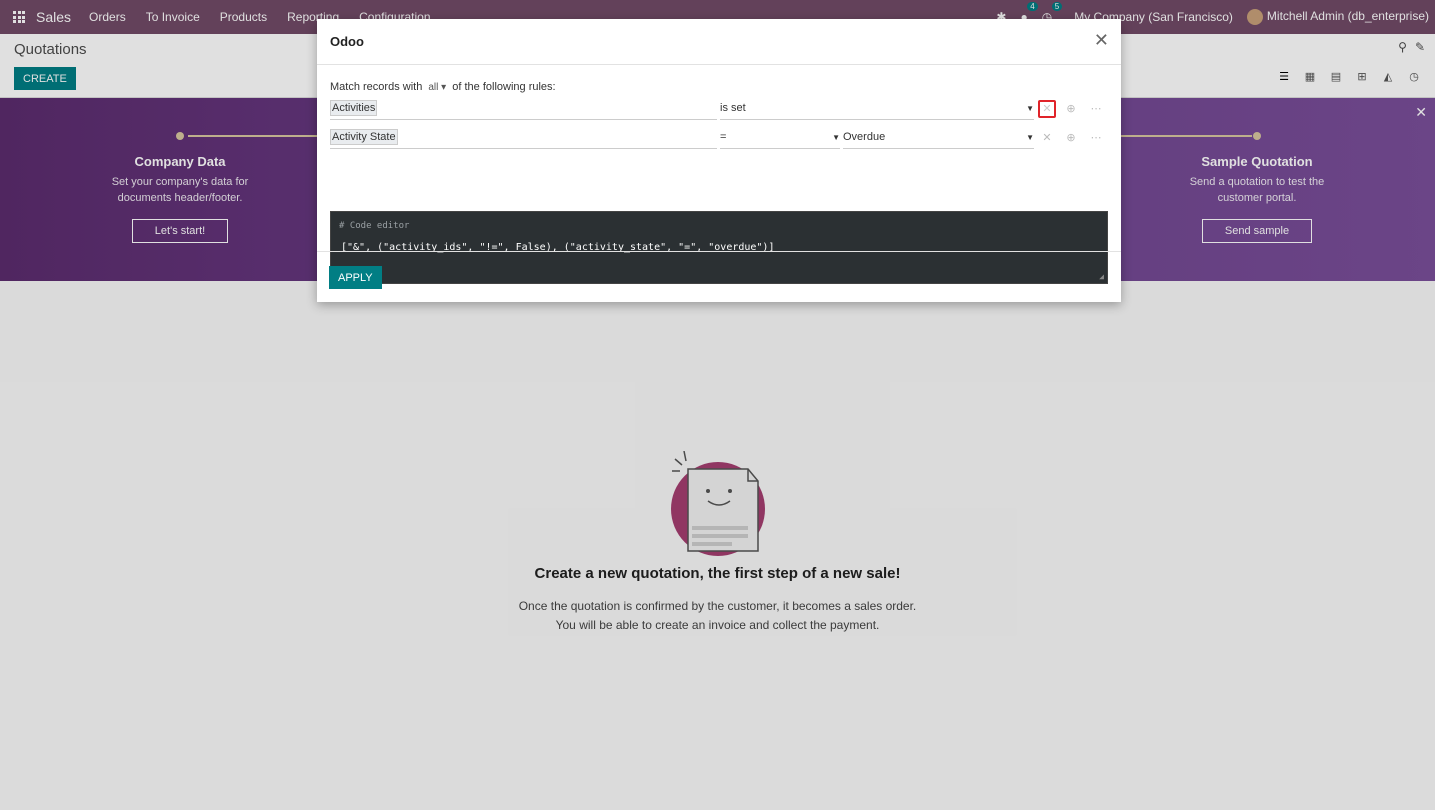  Describe the element at coordinates (864, 137) in the screenshot. I see `rule-value: Overdue` at that location.